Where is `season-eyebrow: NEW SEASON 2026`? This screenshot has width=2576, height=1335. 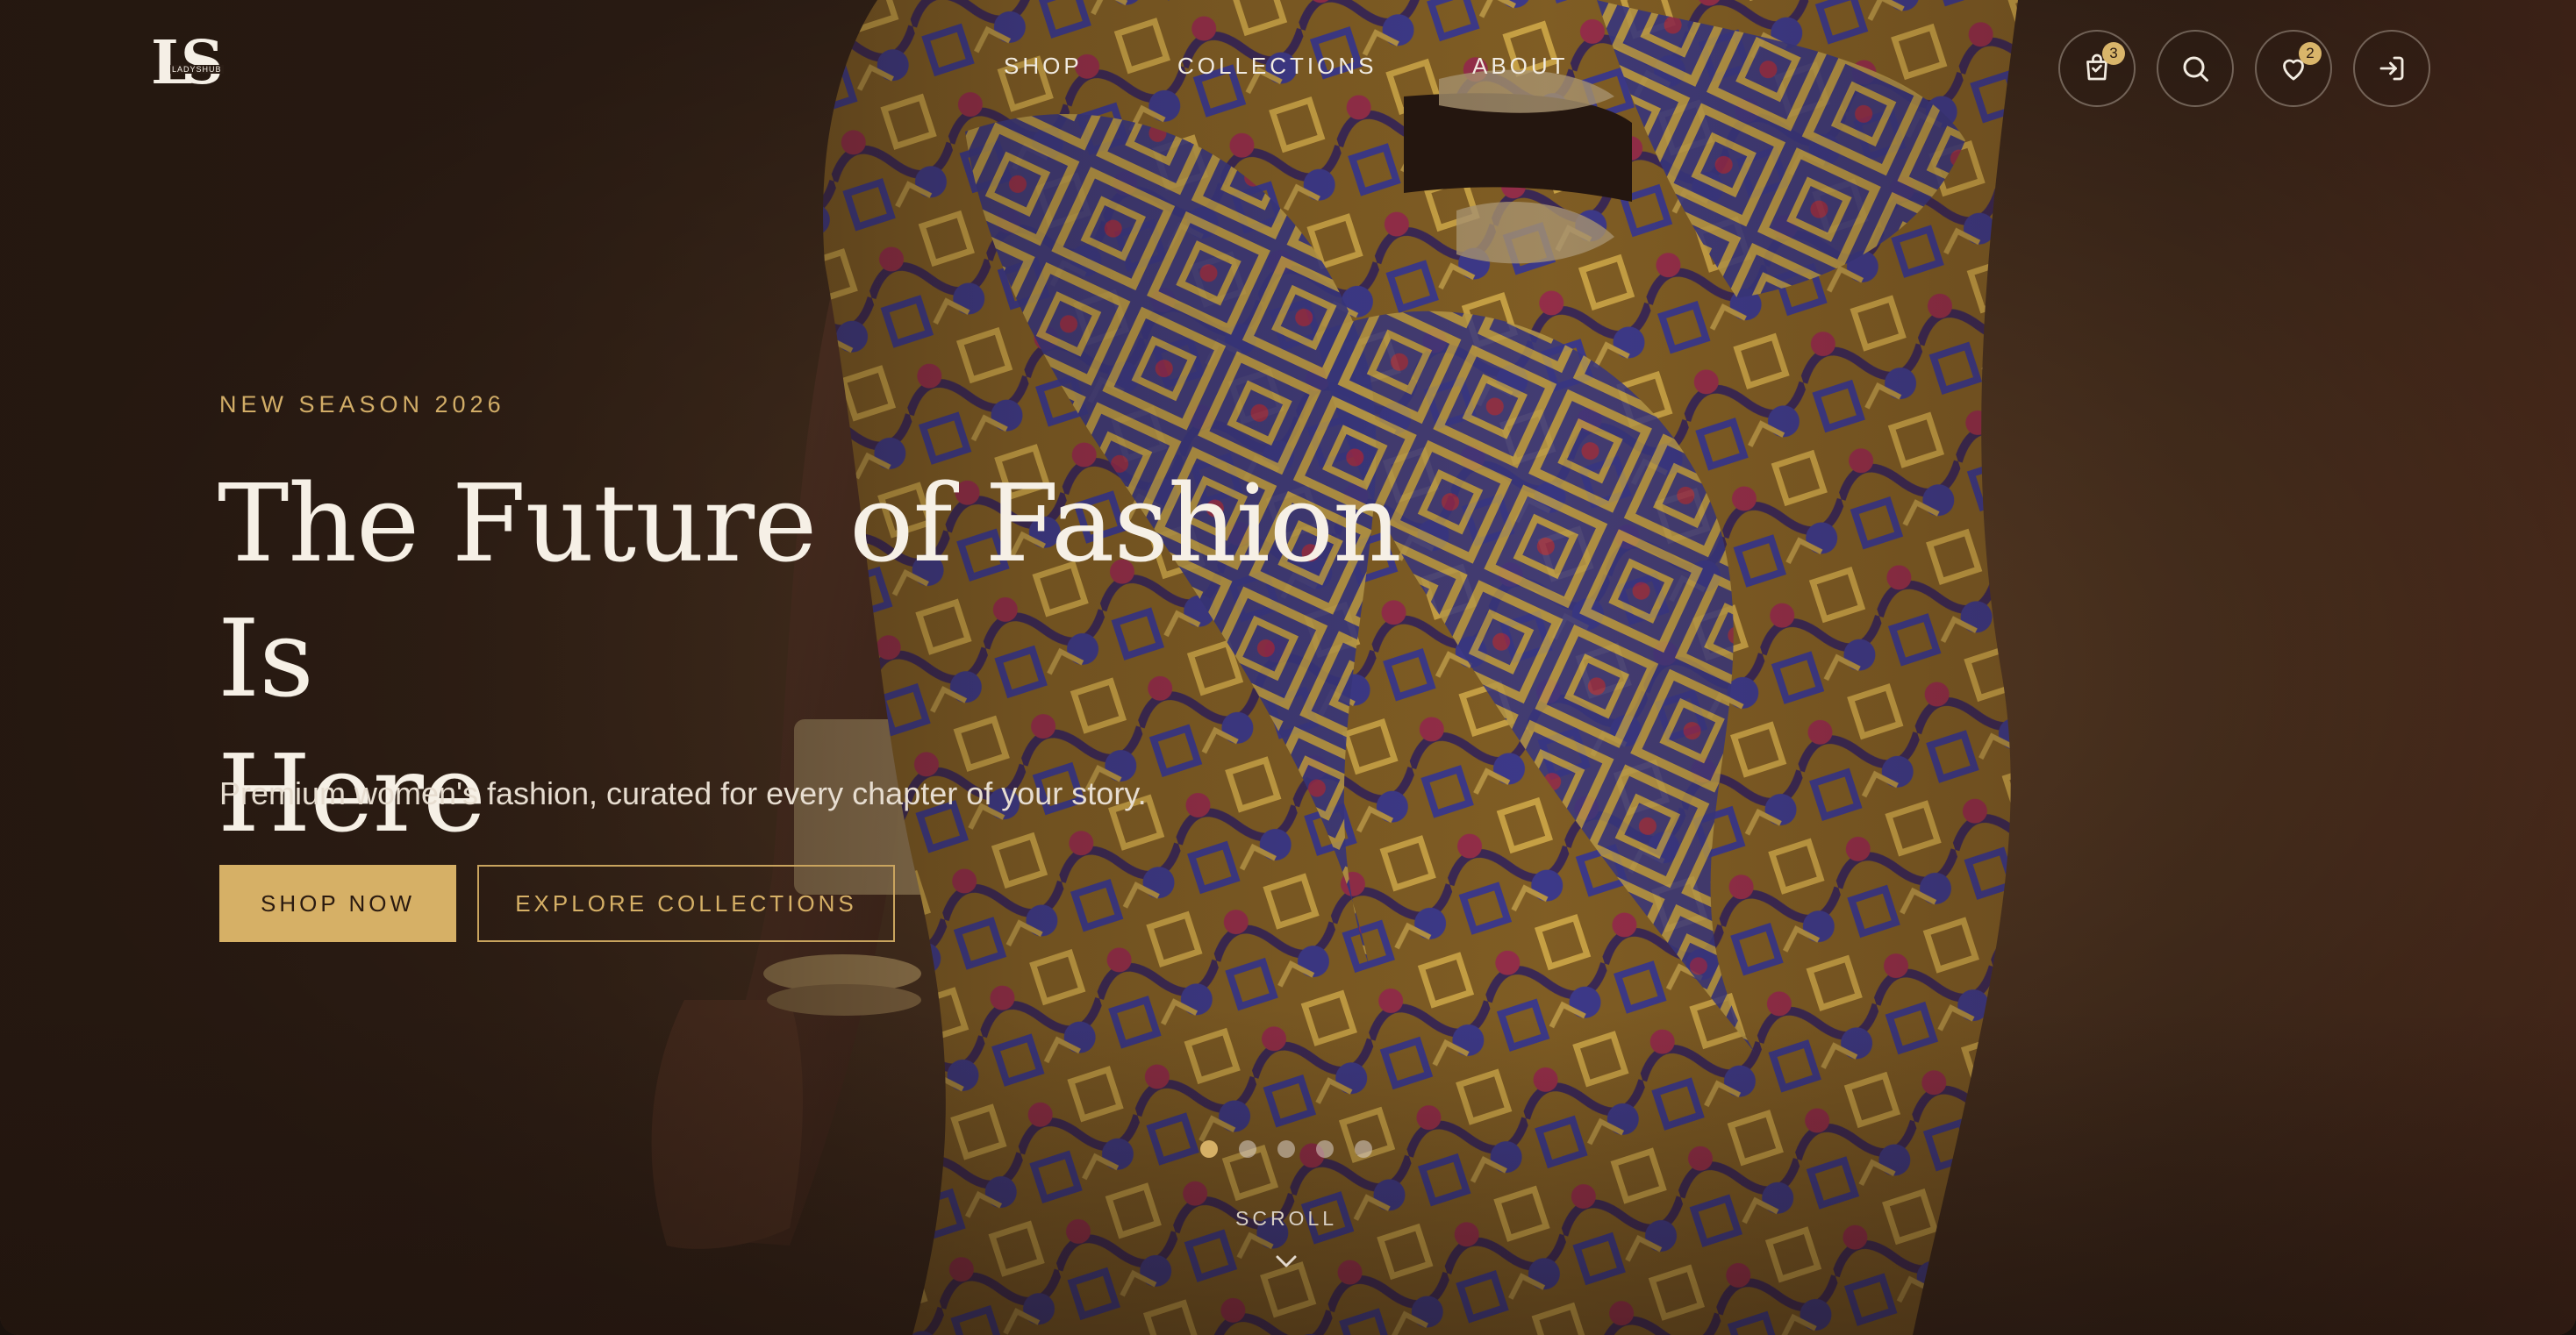
season-eyebrow: NEW SEASON 2026 is located at coordinates (362, 404).